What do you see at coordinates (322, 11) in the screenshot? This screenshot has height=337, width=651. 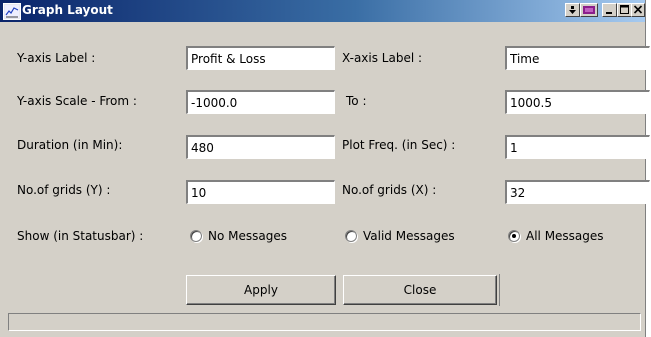 I see `title-bar: Graph Layout` at bounding box center [322, 11].